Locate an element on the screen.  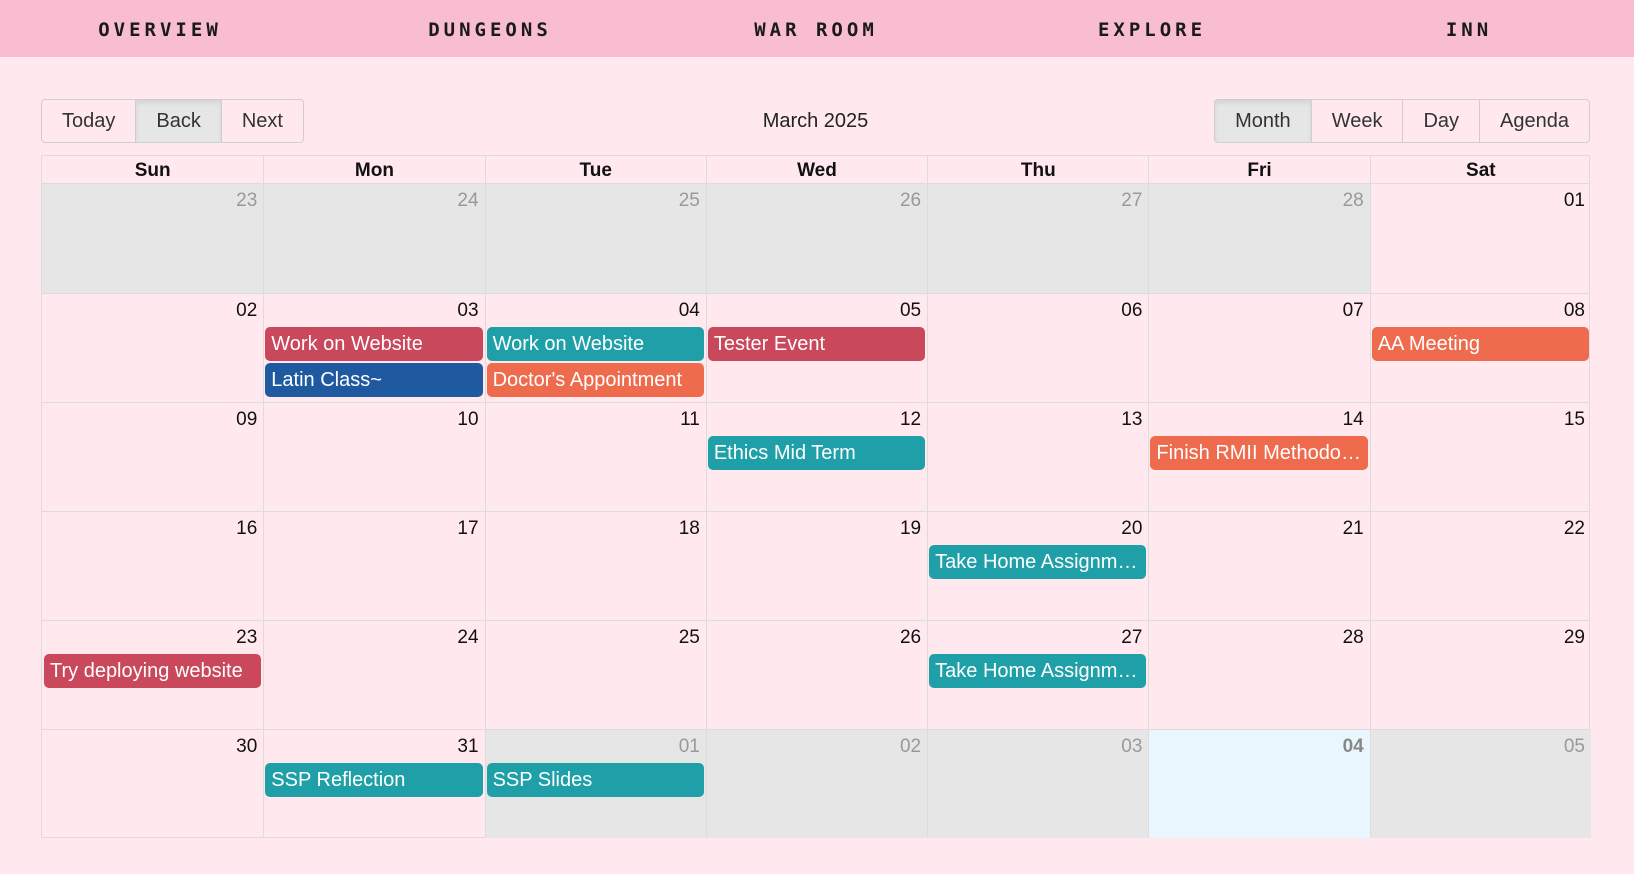
day-cell: 15 is located at coordinates (1480, 457).